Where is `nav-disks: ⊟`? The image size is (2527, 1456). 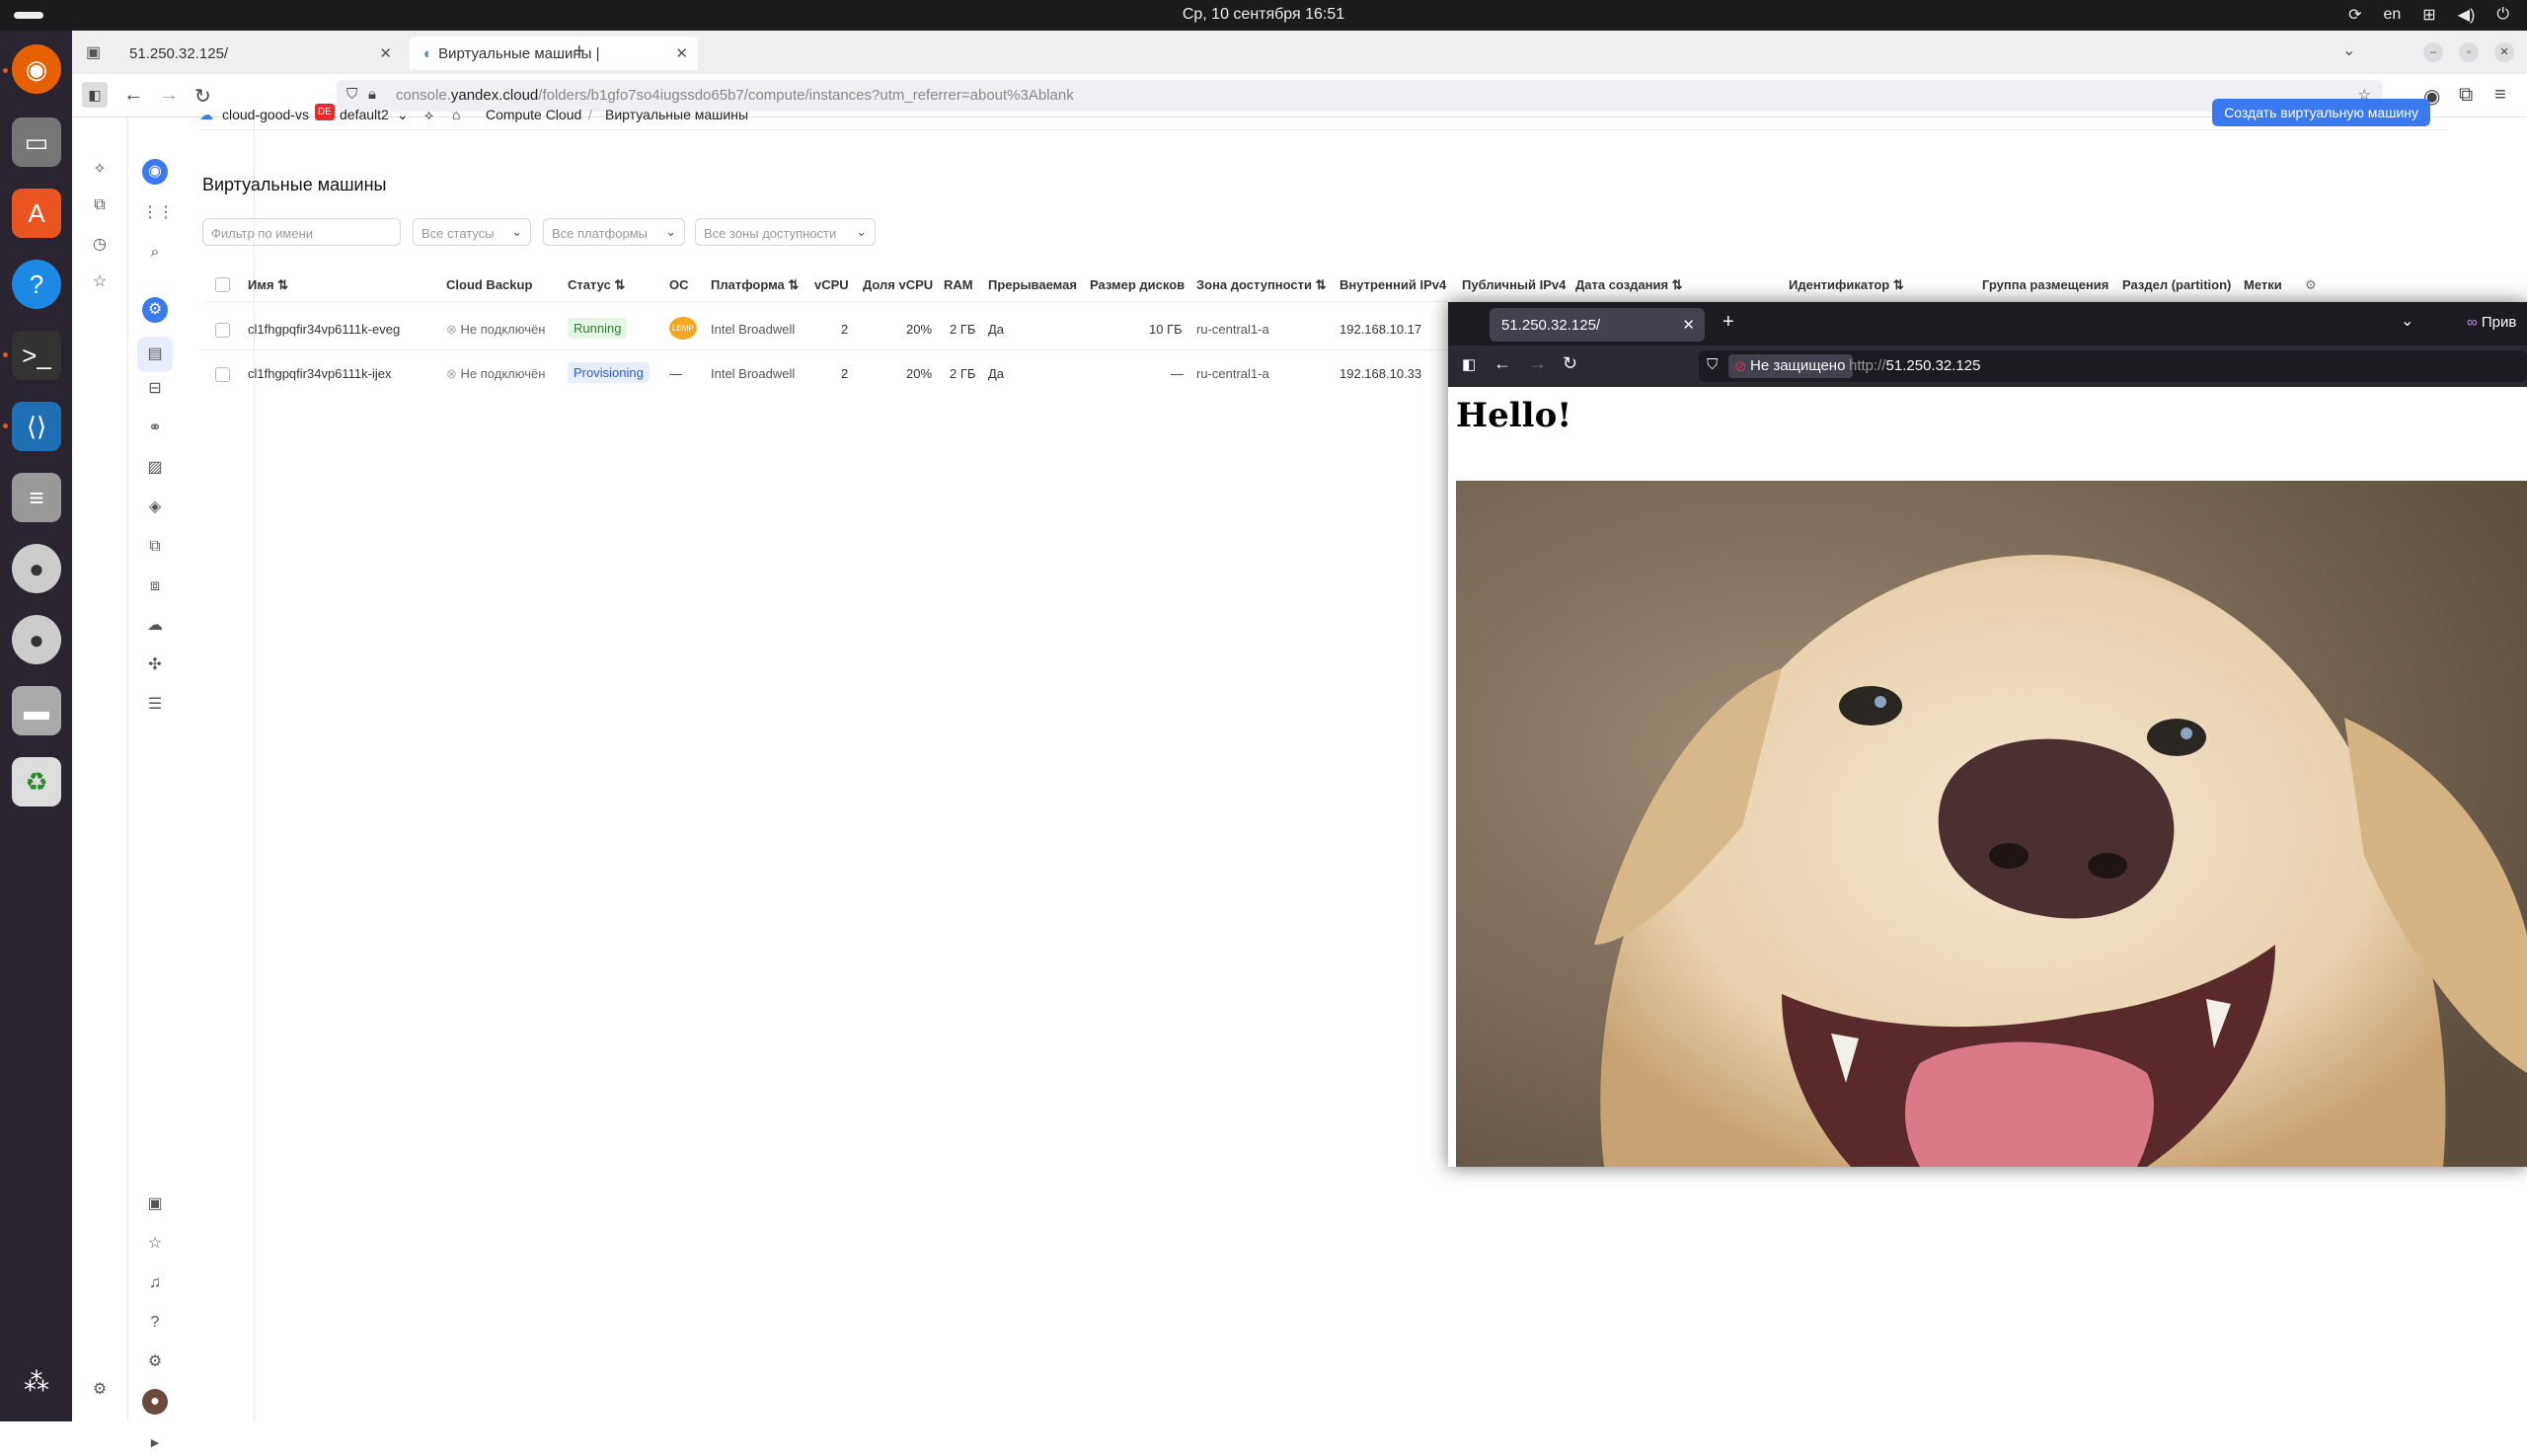 nav-disks: ⊟ is located at coordinates (155, 389).